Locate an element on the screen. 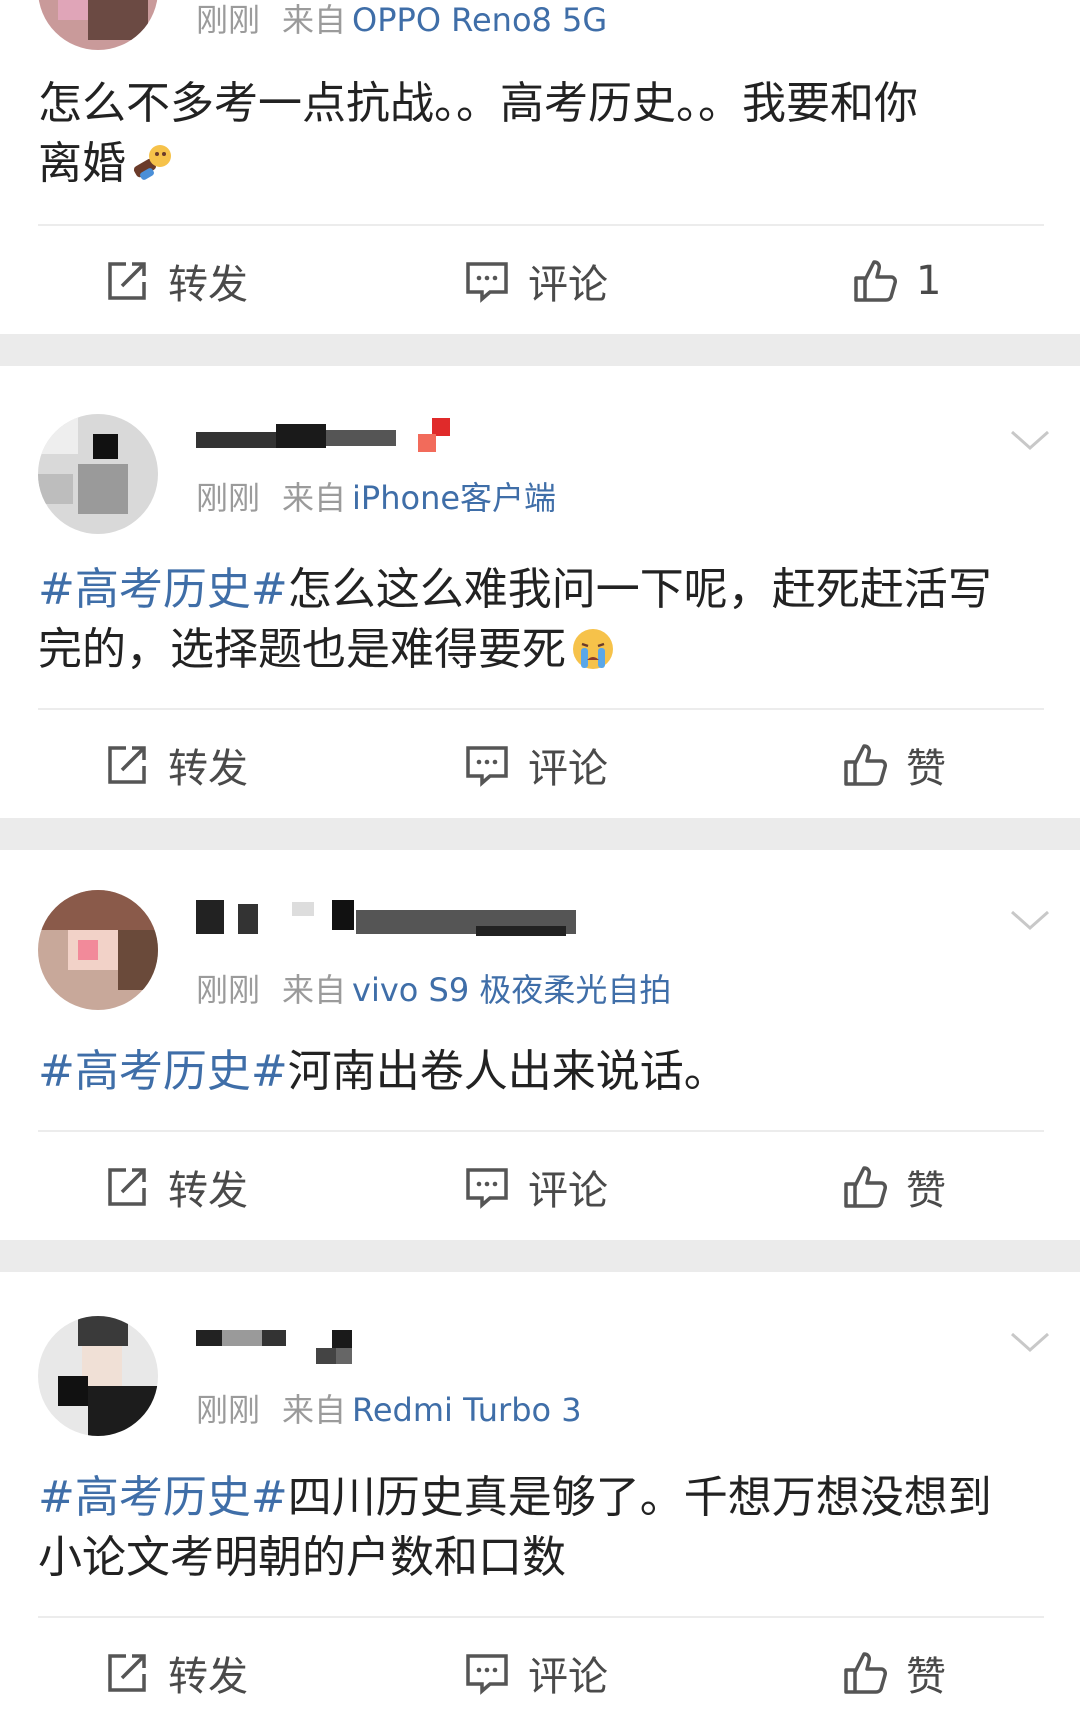 This screenshot has height=1711, width=1080. angry-fist-emoji is located at coordinates (152, 162).